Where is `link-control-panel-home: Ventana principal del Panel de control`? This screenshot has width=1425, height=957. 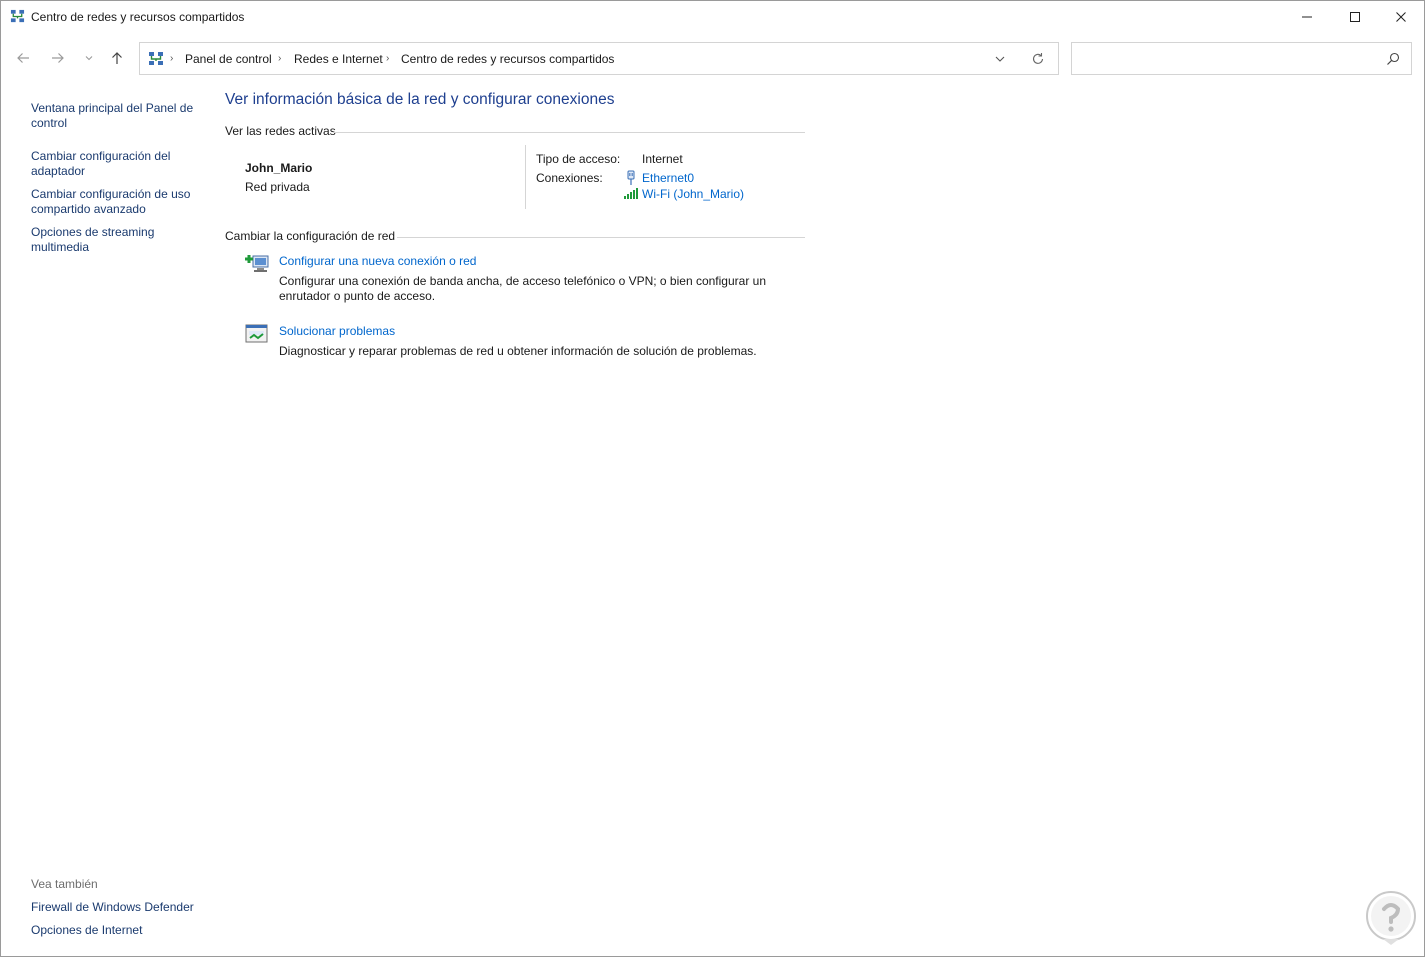
link-control-panel-home: Ventana principal del Panel de control is located at coordinates (117, 116).